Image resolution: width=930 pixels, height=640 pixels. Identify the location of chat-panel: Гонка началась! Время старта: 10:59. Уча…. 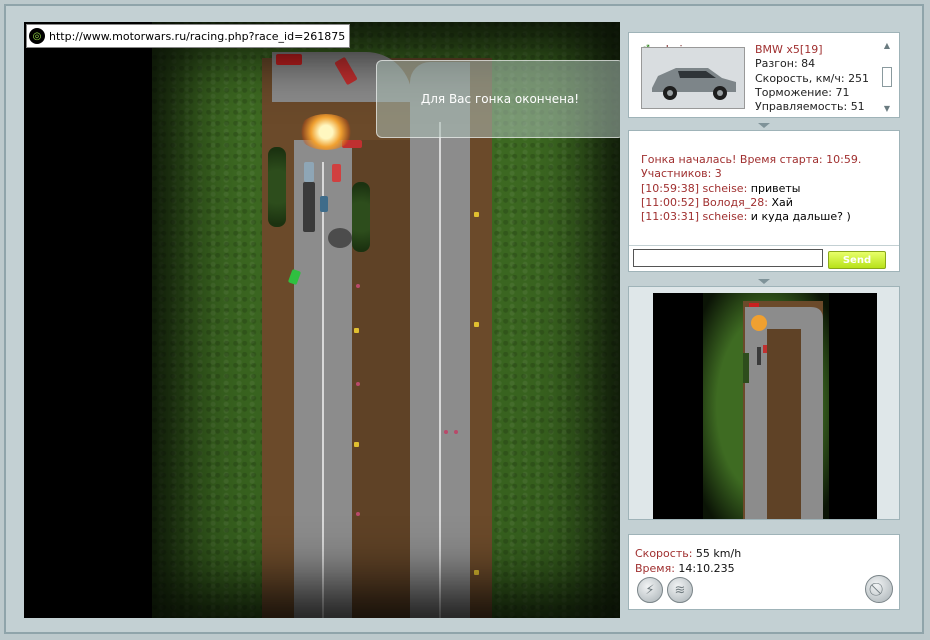
(764, 201).